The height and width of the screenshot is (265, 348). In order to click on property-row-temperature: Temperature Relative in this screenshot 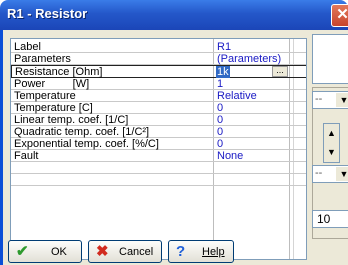, I will do `click(158, 96)`.